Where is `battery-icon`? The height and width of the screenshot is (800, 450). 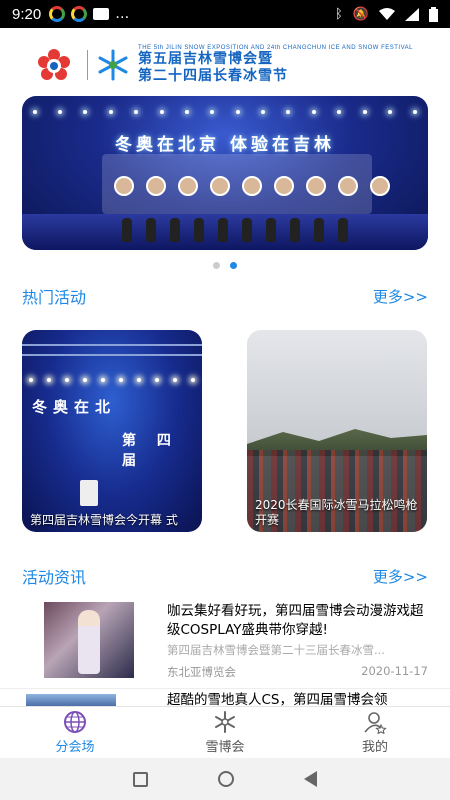
battery-icon is located at coordinates (433, 14).